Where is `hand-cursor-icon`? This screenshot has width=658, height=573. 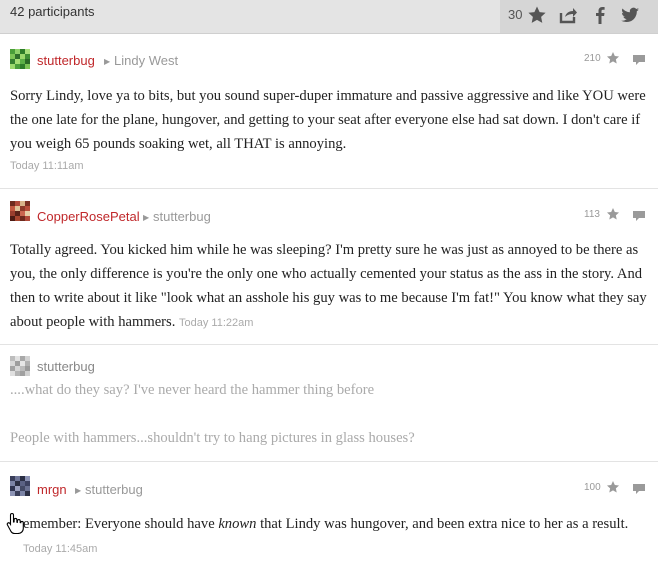
hand-cursor-icon is located at coordinates (15, 525).